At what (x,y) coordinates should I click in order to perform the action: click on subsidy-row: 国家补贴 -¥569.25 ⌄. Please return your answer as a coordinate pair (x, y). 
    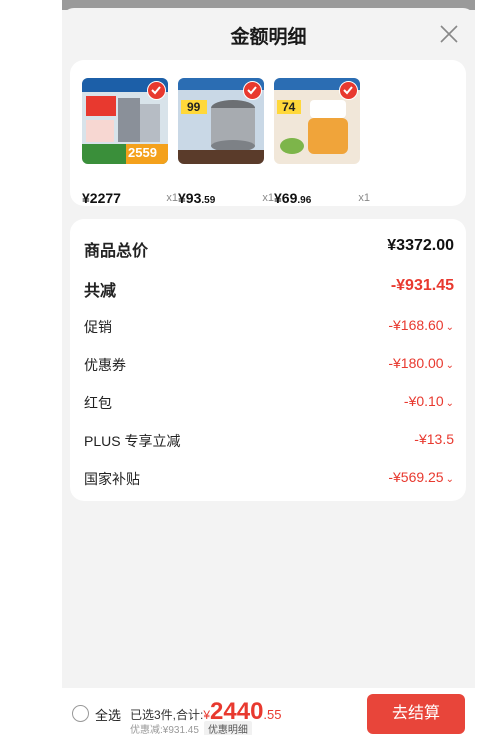
    Looking at the image, I should click on (269, 480).